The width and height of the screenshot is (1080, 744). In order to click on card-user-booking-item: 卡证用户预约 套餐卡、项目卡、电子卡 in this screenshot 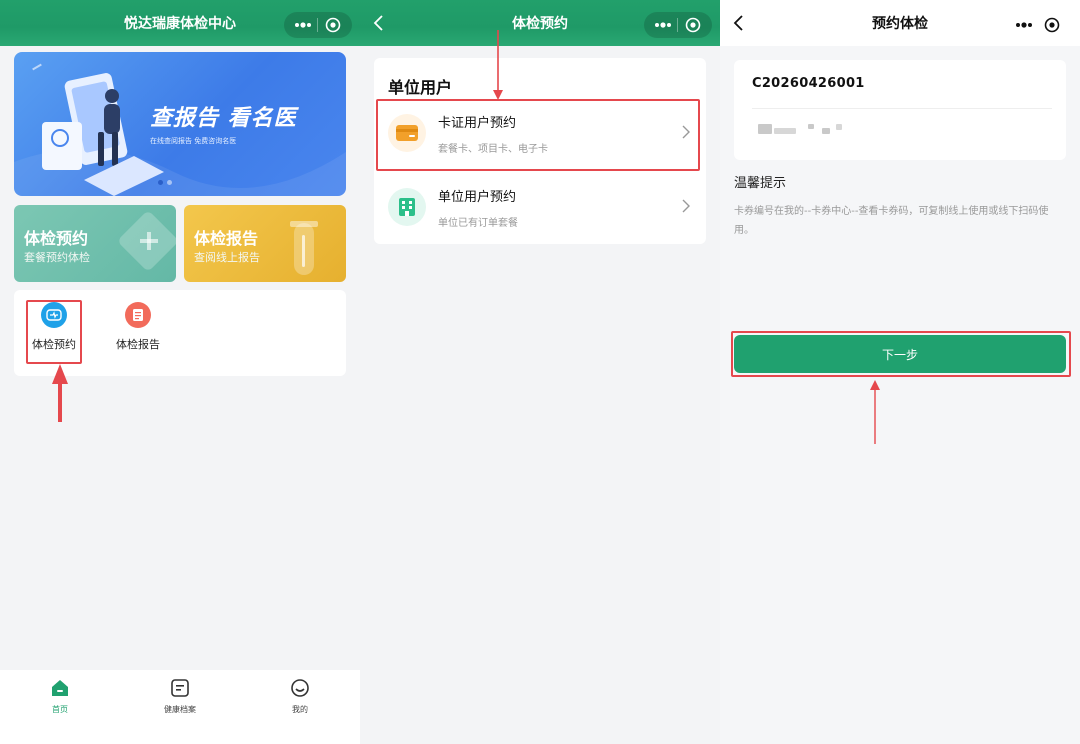, I will do `click(540, 133)`.